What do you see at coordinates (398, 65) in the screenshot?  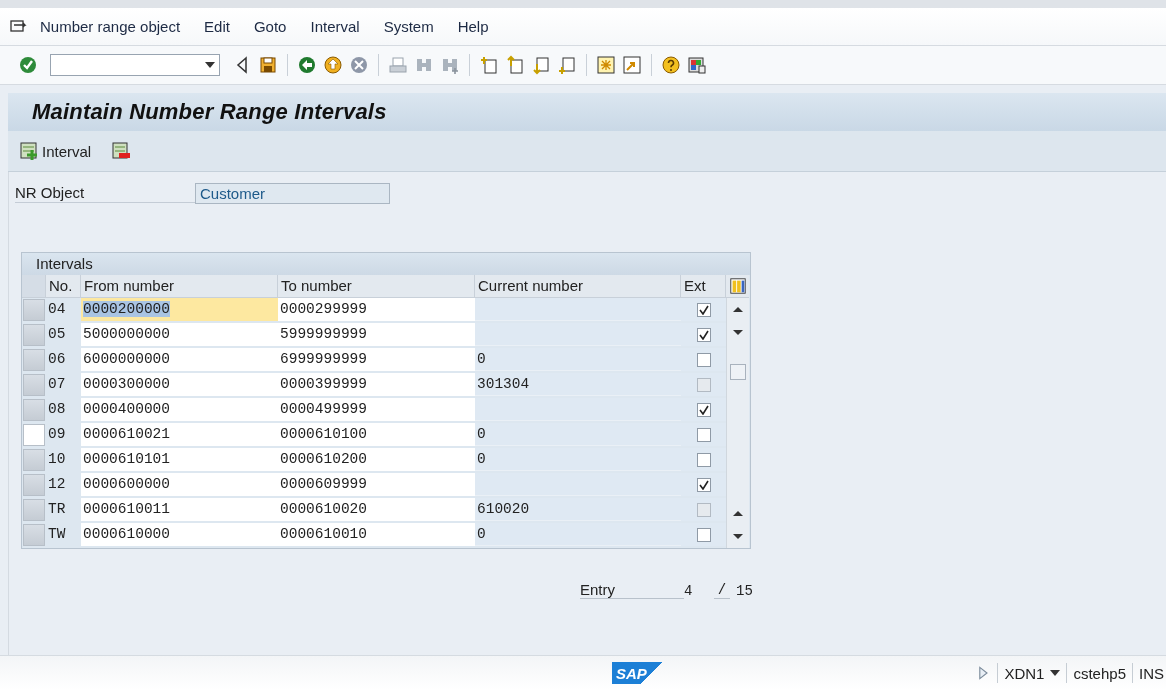 I see `print-icon` at bounding box center [398, 65].